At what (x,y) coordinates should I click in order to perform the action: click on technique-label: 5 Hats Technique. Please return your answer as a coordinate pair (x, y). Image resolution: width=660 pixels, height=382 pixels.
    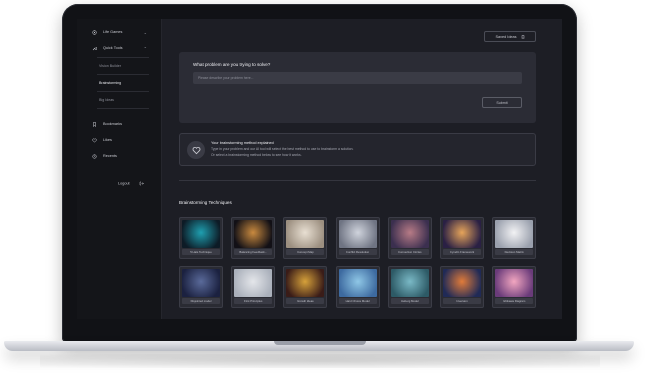
    Looking at the image, I should click on (201, 252).